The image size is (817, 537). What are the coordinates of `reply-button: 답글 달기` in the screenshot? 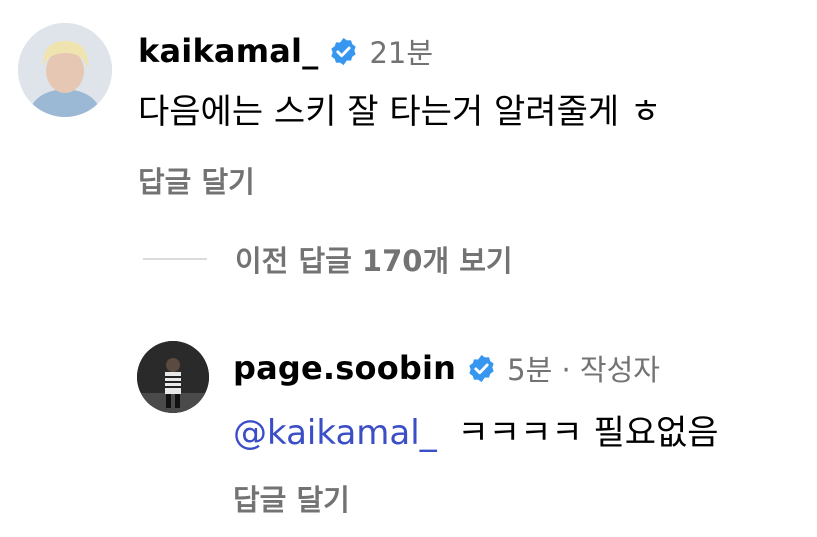 It's located at (196, 180).